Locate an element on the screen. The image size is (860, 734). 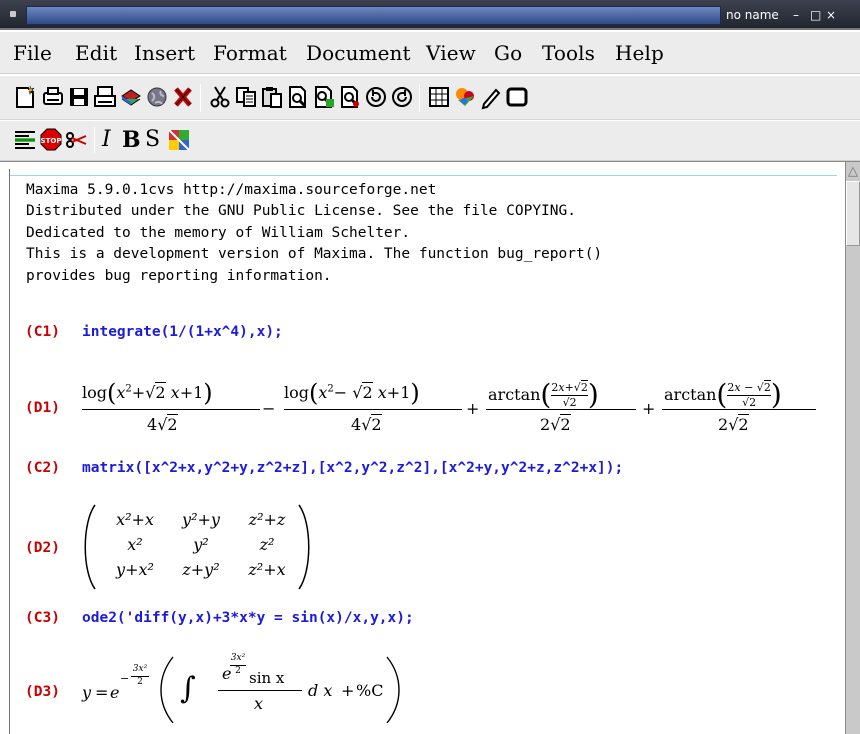
menu-go: Go is located at coordinates (508, 53).